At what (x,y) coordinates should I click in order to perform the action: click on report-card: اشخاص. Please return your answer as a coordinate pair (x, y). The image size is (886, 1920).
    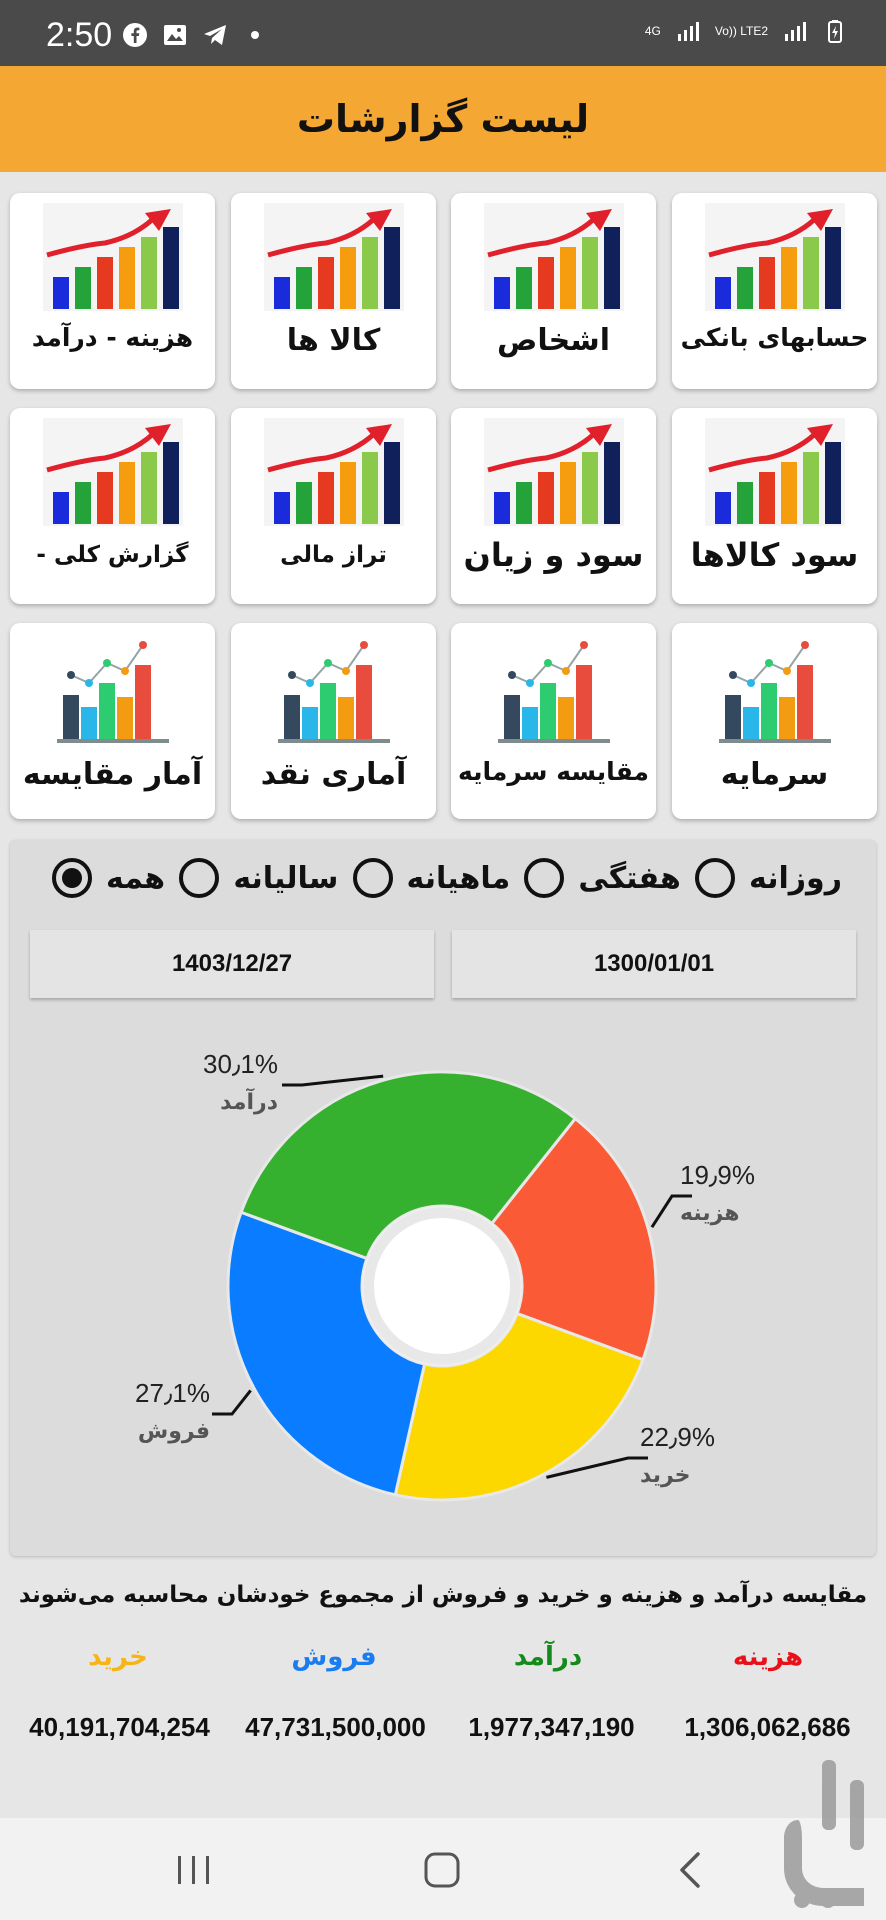
    Looking at the image, I should click on (553, 291).